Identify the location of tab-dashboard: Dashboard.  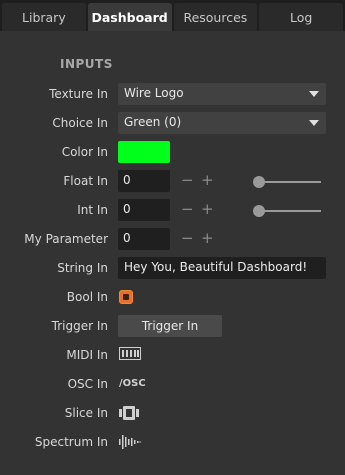
(129, 17).